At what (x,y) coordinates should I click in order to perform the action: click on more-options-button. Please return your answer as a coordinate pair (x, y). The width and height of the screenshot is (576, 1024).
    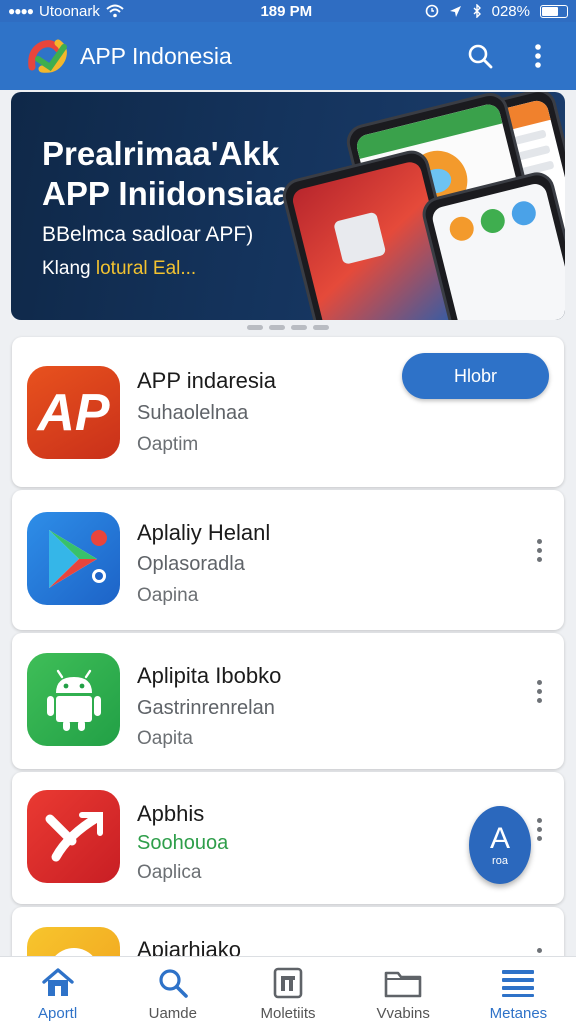
    Looking at the image, I should click on (538, 56).